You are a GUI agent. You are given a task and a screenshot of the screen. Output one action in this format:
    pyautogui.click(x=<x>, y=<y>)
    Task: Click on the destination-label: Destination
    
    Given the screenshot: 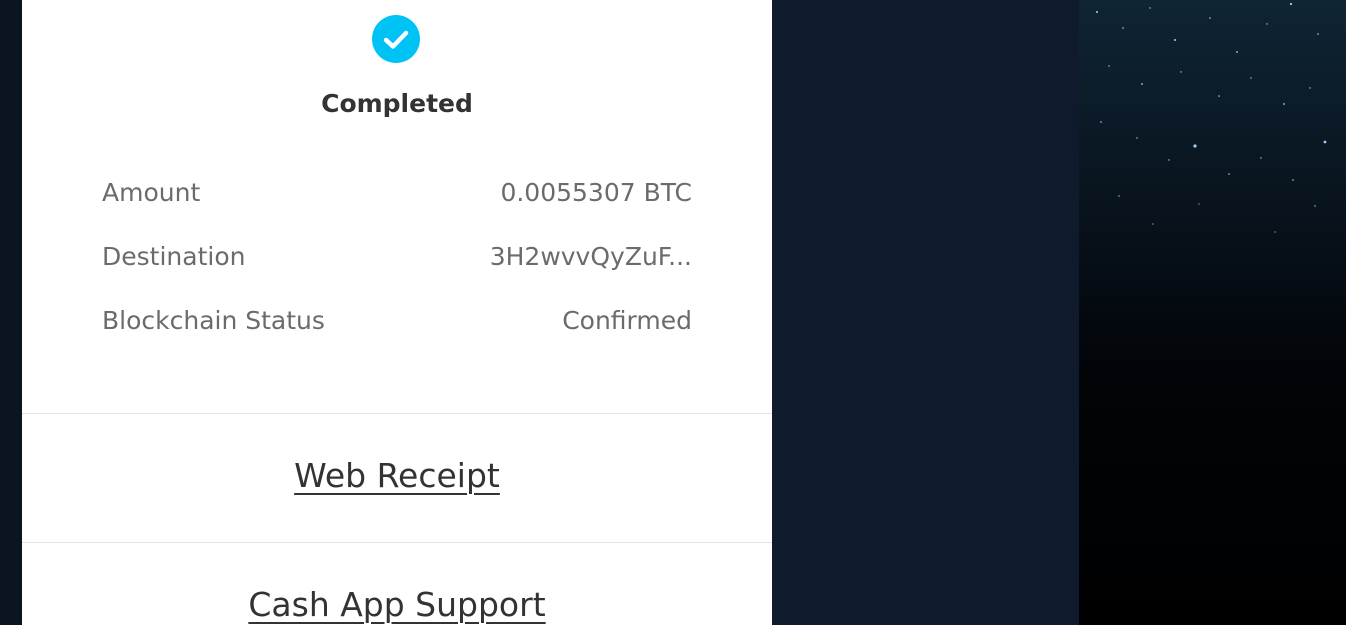 What is the action you would take?
    pyautogui.click(x=174, y=256)
    